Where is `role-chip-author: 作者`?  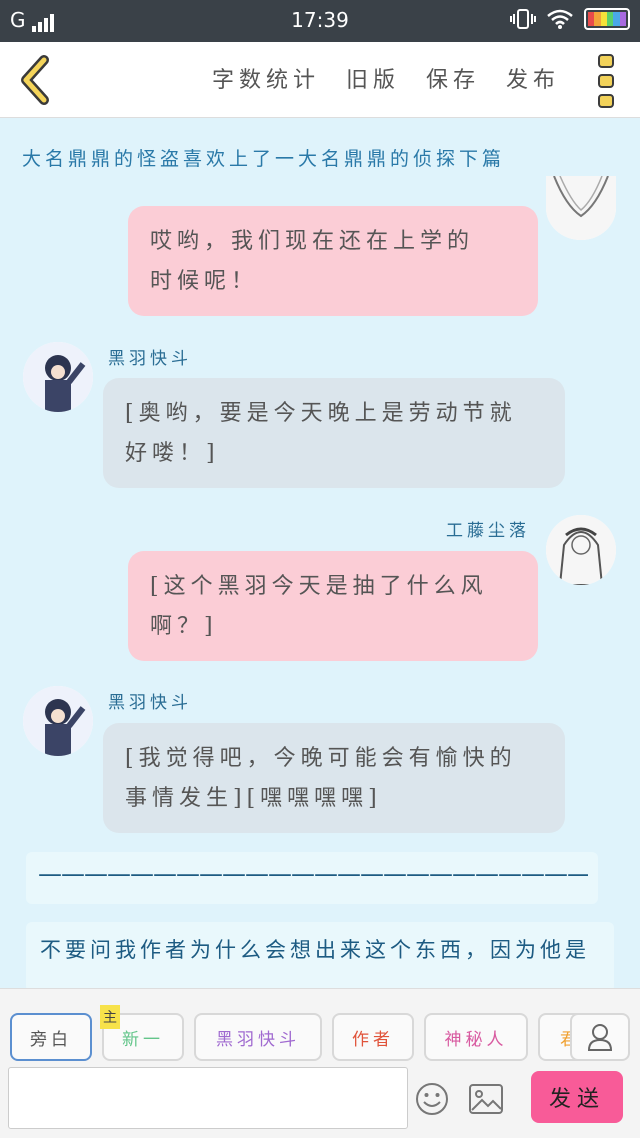 role-chip-author: 作者 is located at coordinates (373, 1037).